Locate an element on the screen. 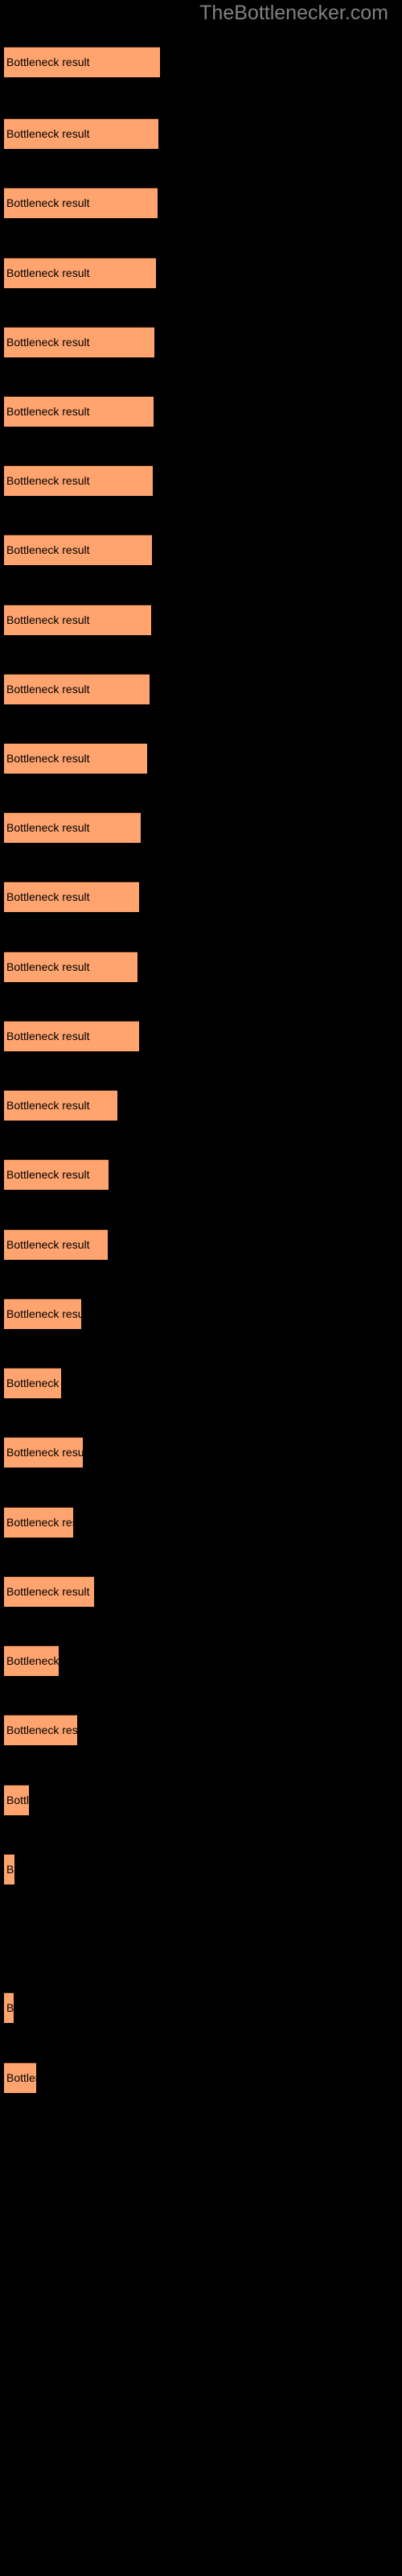  bar-row is located at coordinates (201, 1938).